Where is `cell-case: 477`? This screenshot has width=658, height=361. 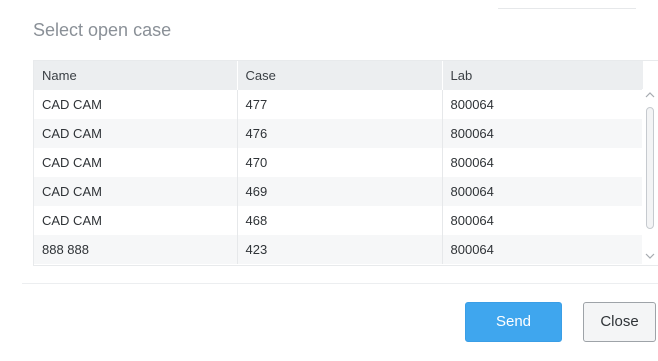 cell-case: 477 is located at coordinates (340, 104).